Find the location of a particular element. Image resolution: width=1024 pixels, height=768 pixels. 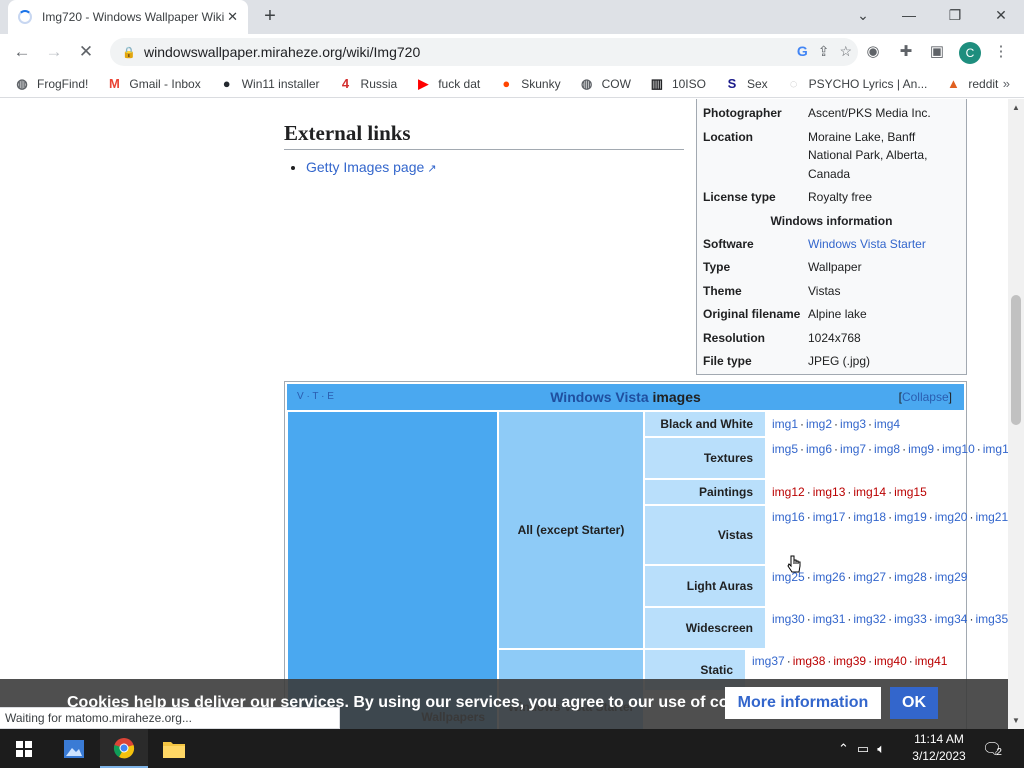

scroll-up-icon: ▲ is located at coordinates (1016, 107).